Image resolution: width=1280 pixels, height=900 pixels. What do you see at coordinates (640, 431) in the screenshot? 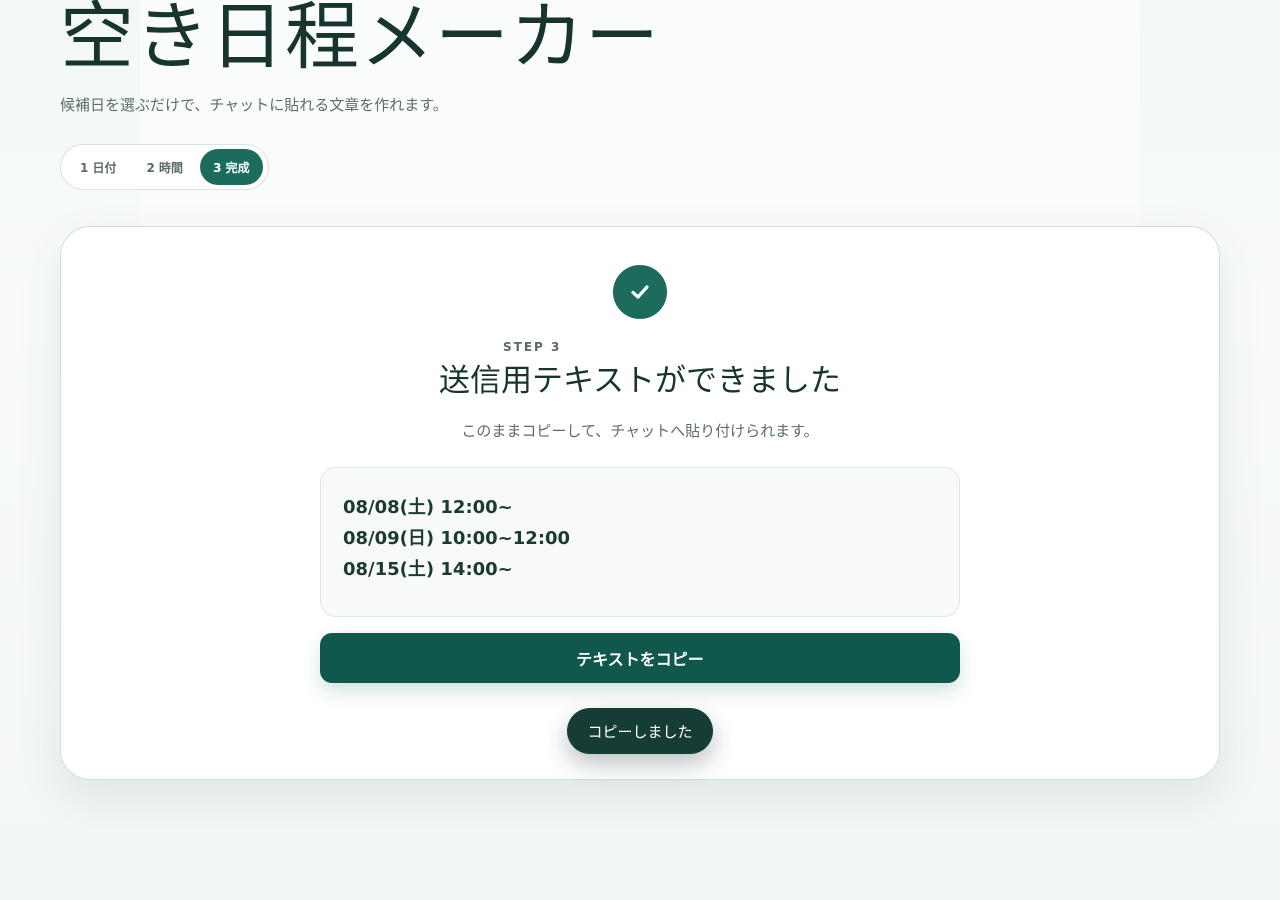
I see `result-description: このままコピーして、チャットへ貼り付けられます。` at bounding box center [640, 431].